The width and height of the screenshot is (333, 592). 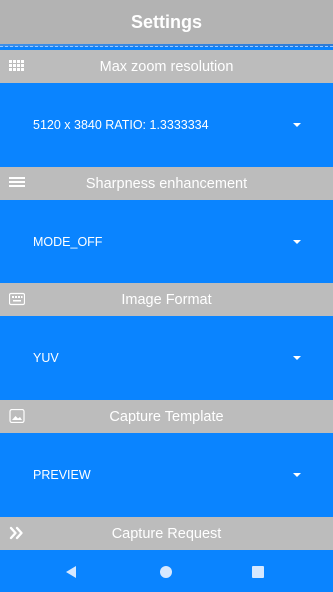 I want to click on section-header-image-format: Image Format, so click(x=166, y=299).